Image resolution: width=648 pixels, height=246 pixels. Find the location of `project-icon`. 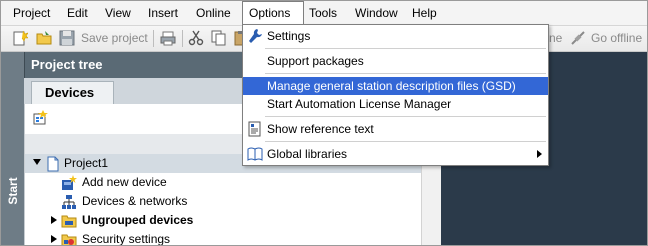

project-icon is located at coordinates (53, 164).